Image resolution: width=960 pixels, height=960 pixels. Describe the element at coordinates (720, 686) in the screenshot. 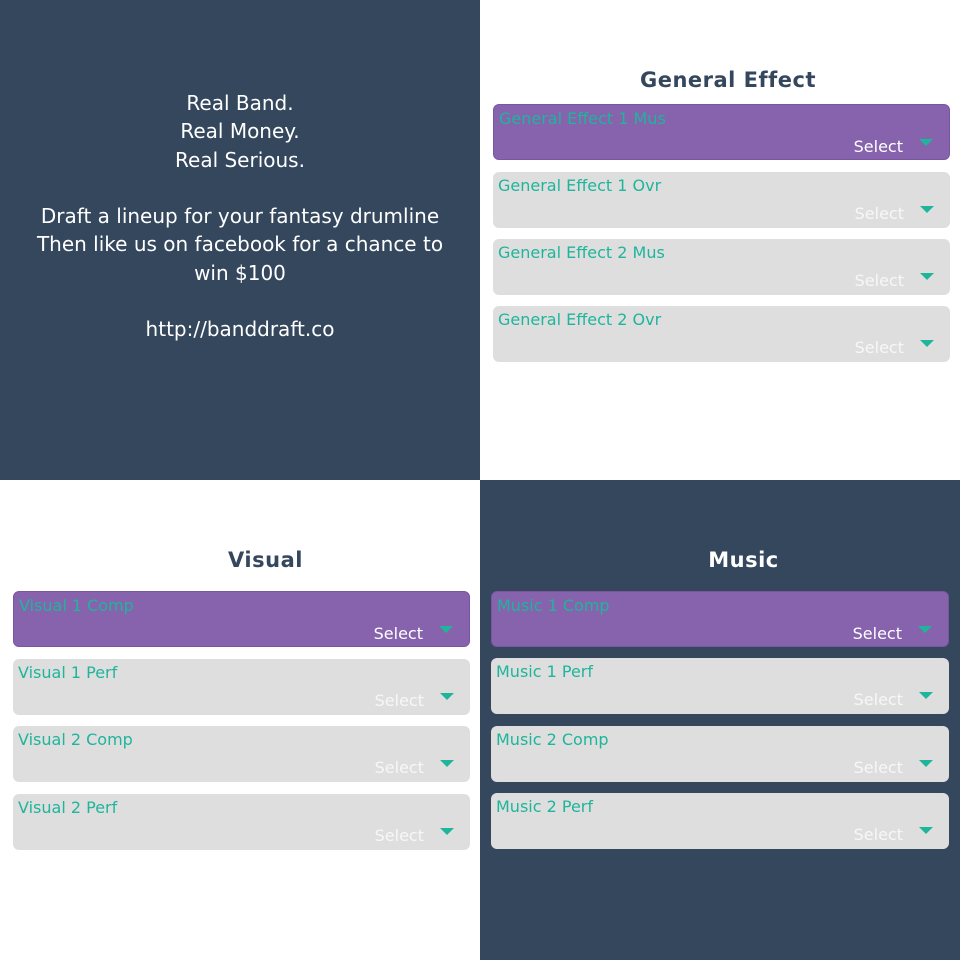

I see `select-music-1-perf: Music 1 Perf Select` at that location.